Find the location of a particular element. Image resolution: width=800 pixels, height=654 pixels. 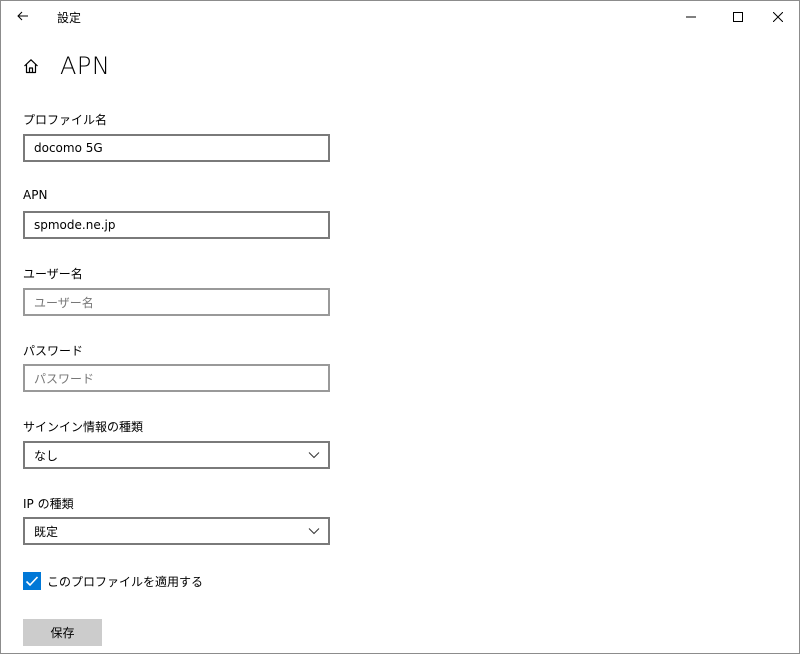

close-button is located at coordinates (777, 16).